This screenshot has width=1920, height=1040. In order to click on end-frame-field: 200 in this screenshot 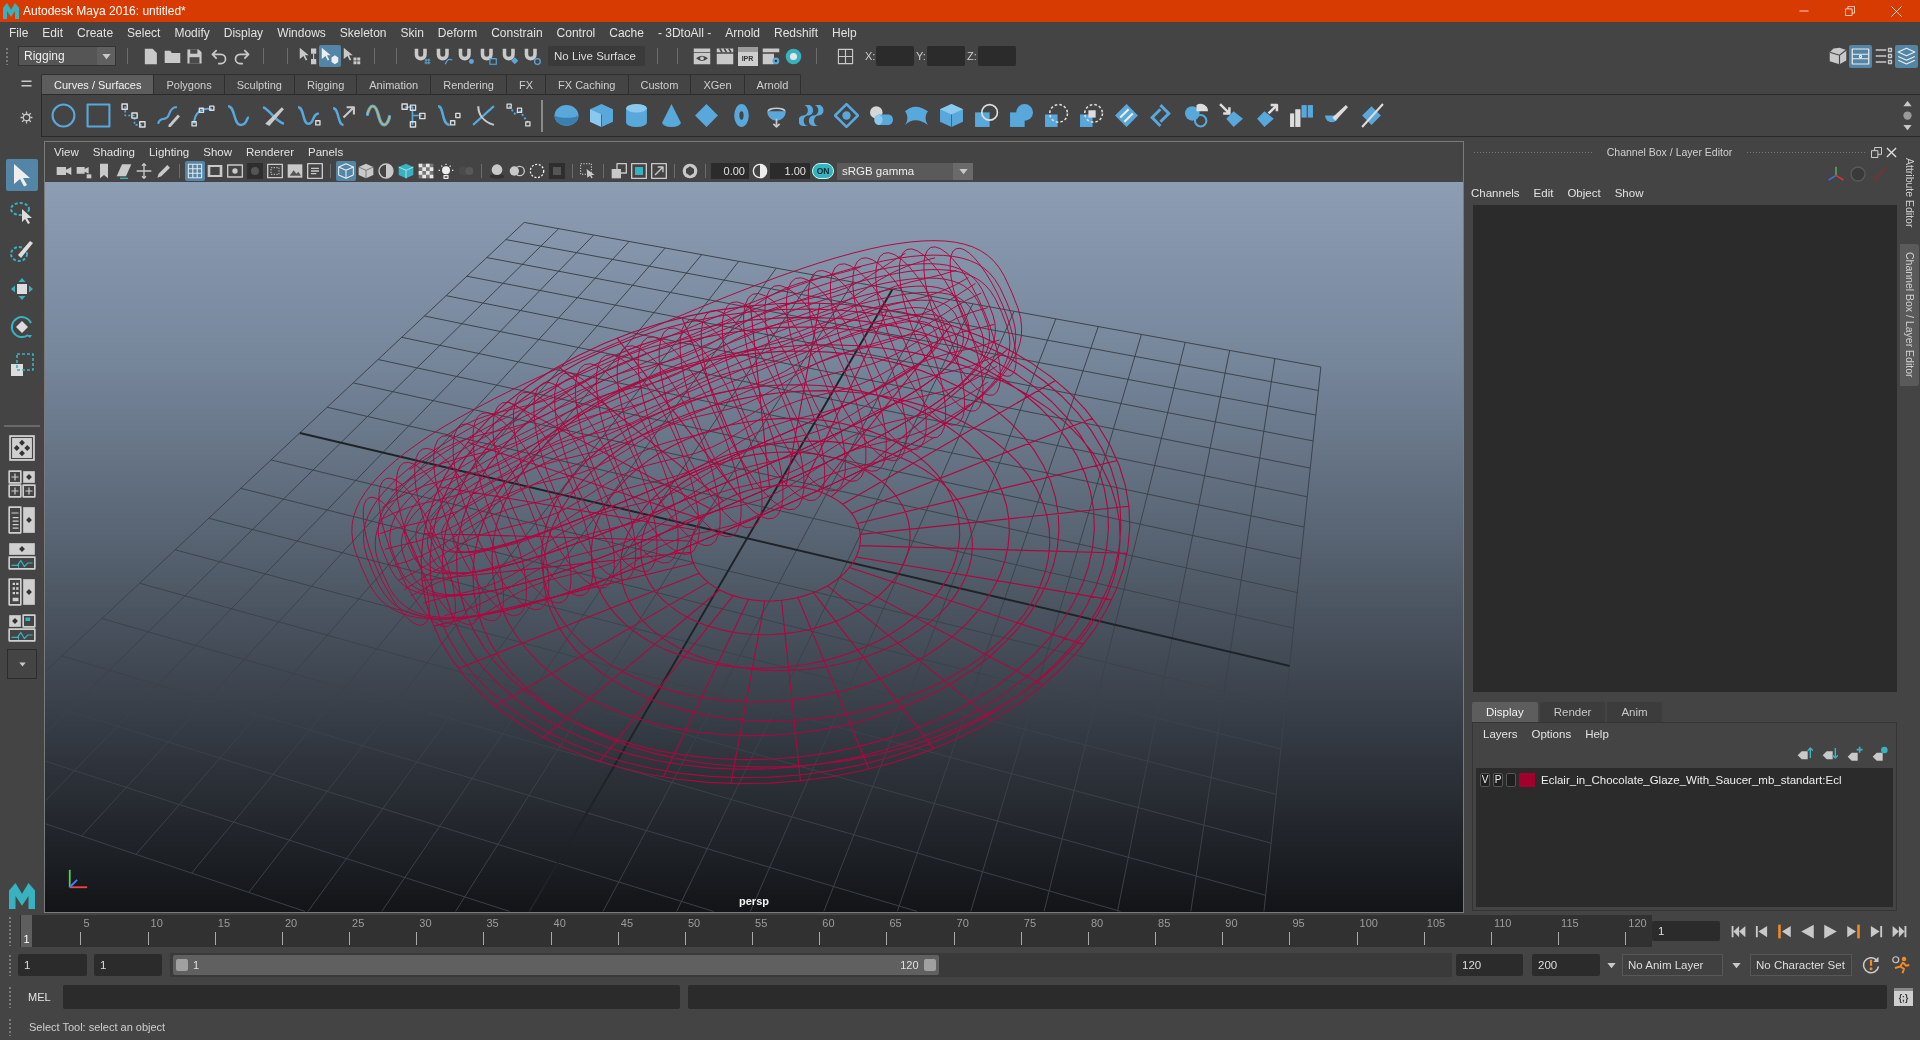, I will do `click(1566, 965)`.